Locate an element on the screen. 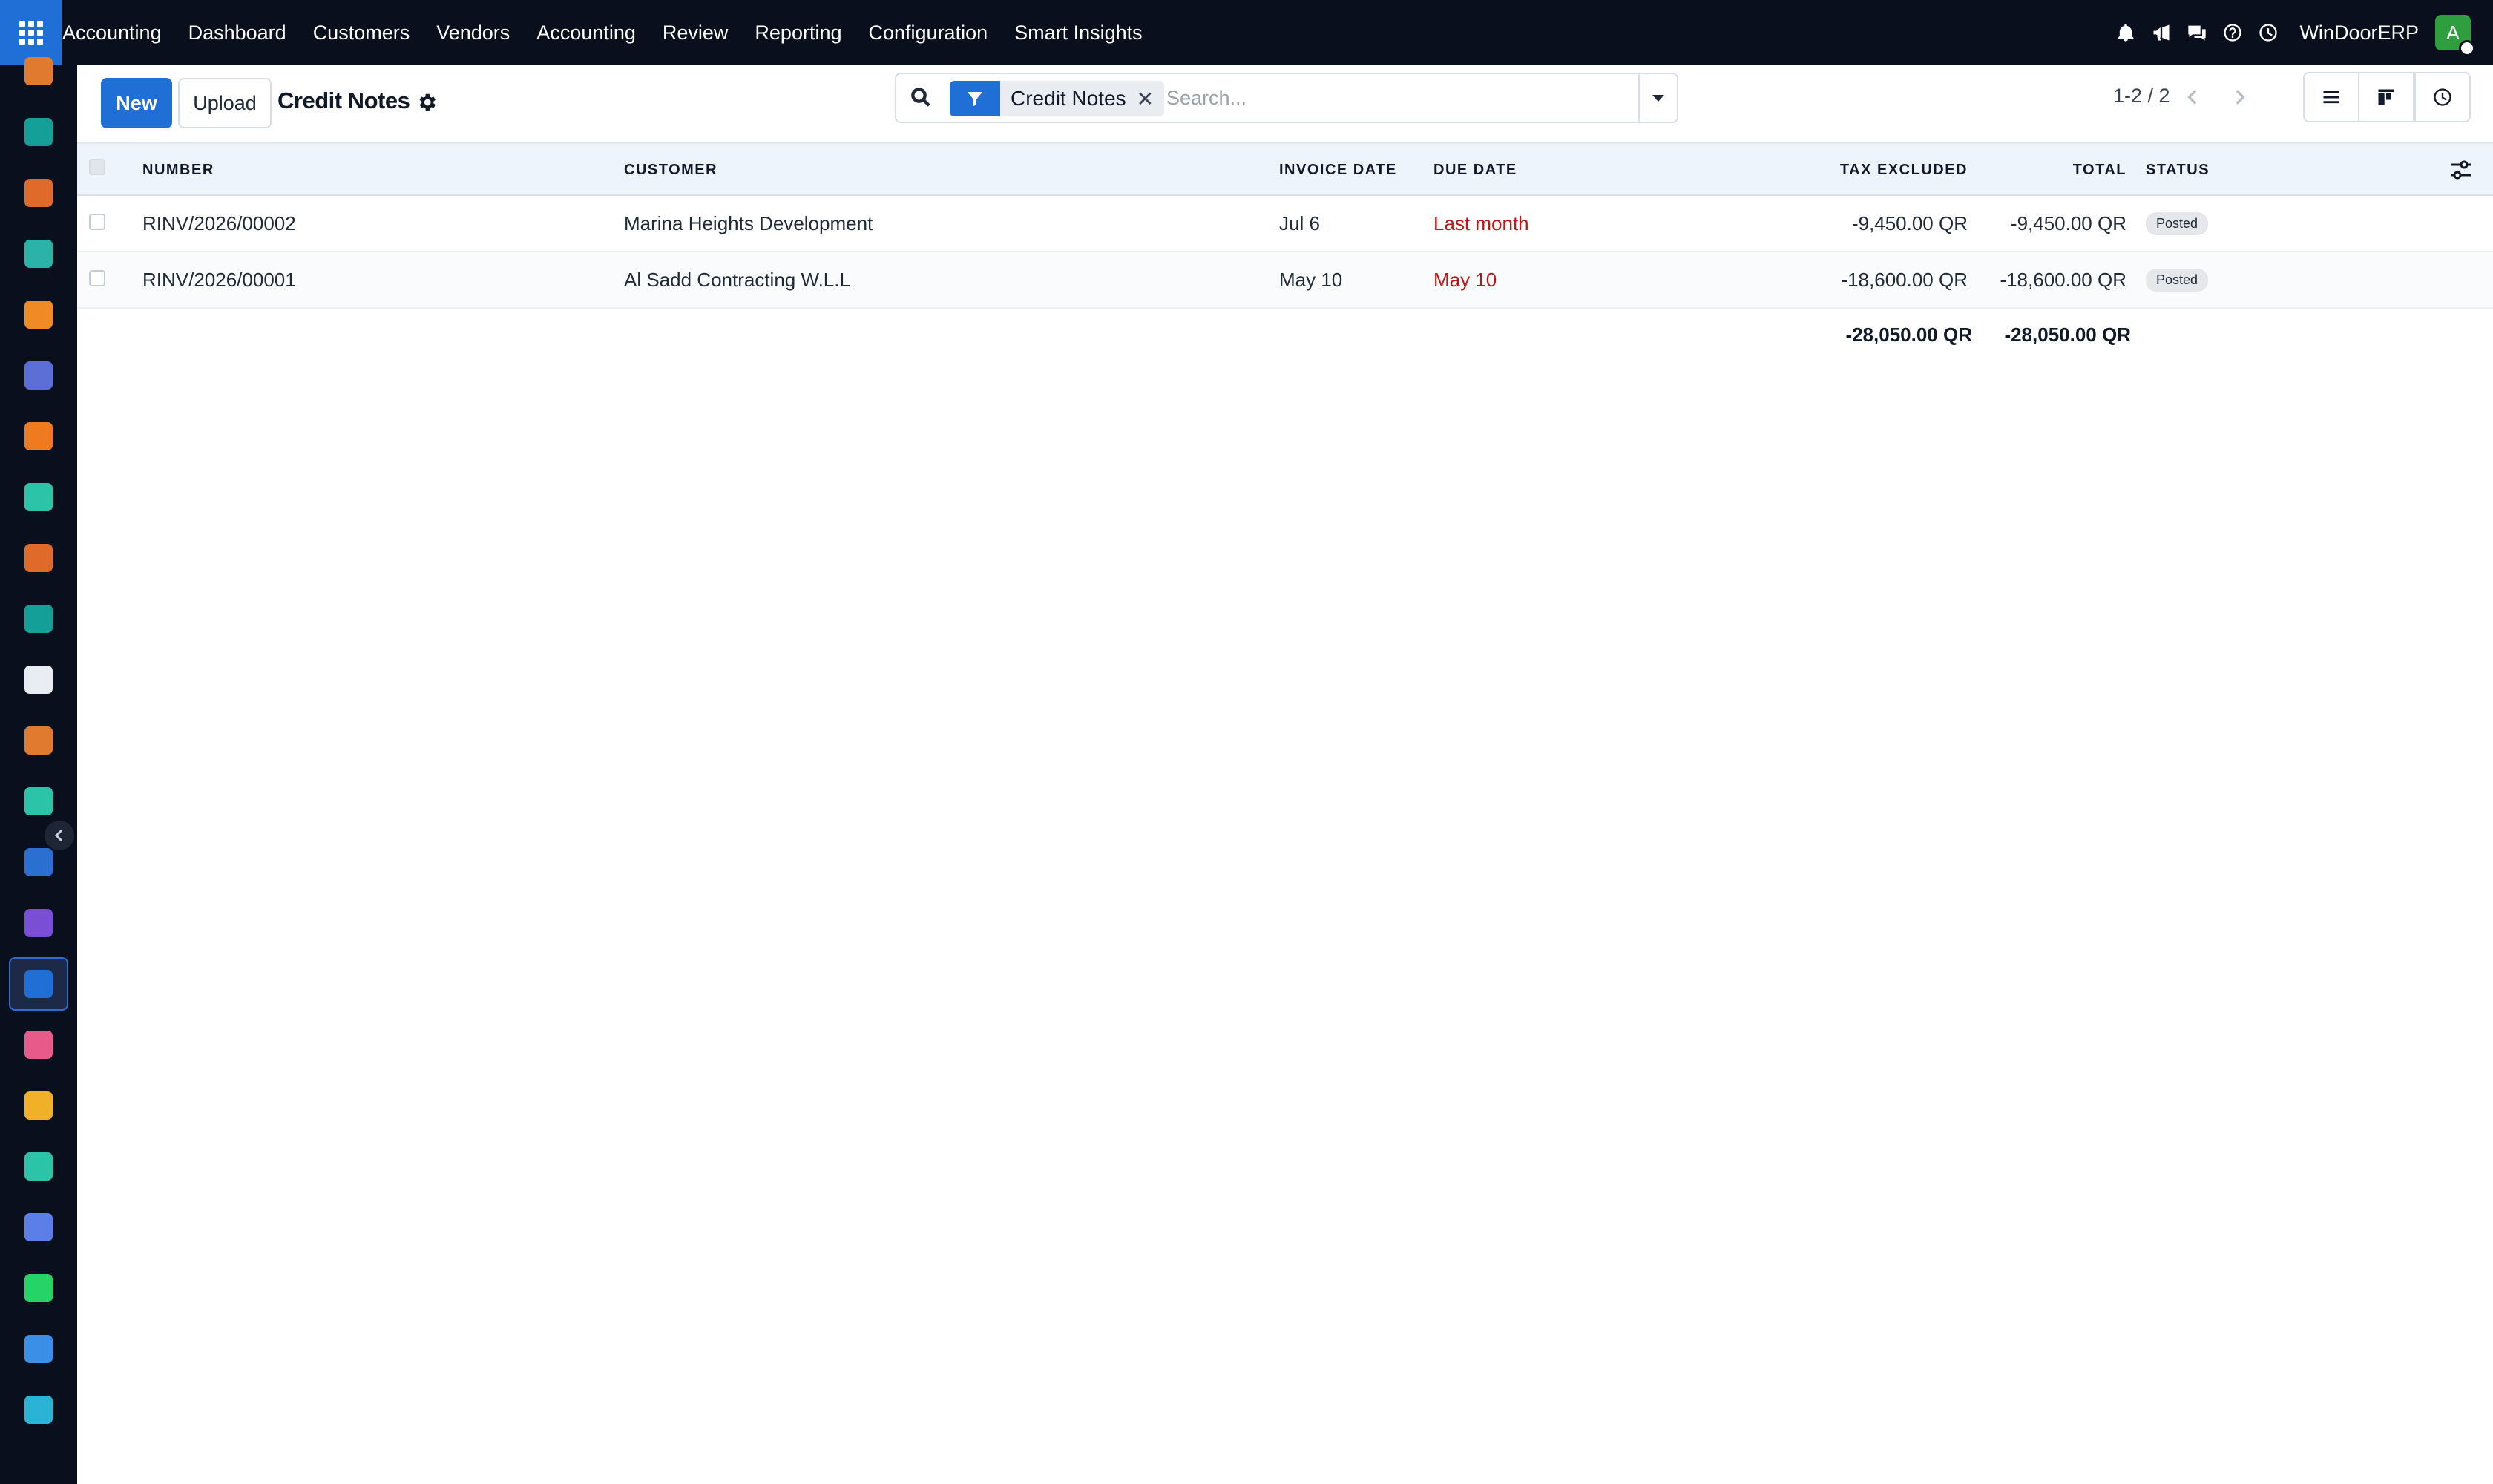 The image size is (2493, 1484). app-timer-icon is located at coordinates (38, 1349).